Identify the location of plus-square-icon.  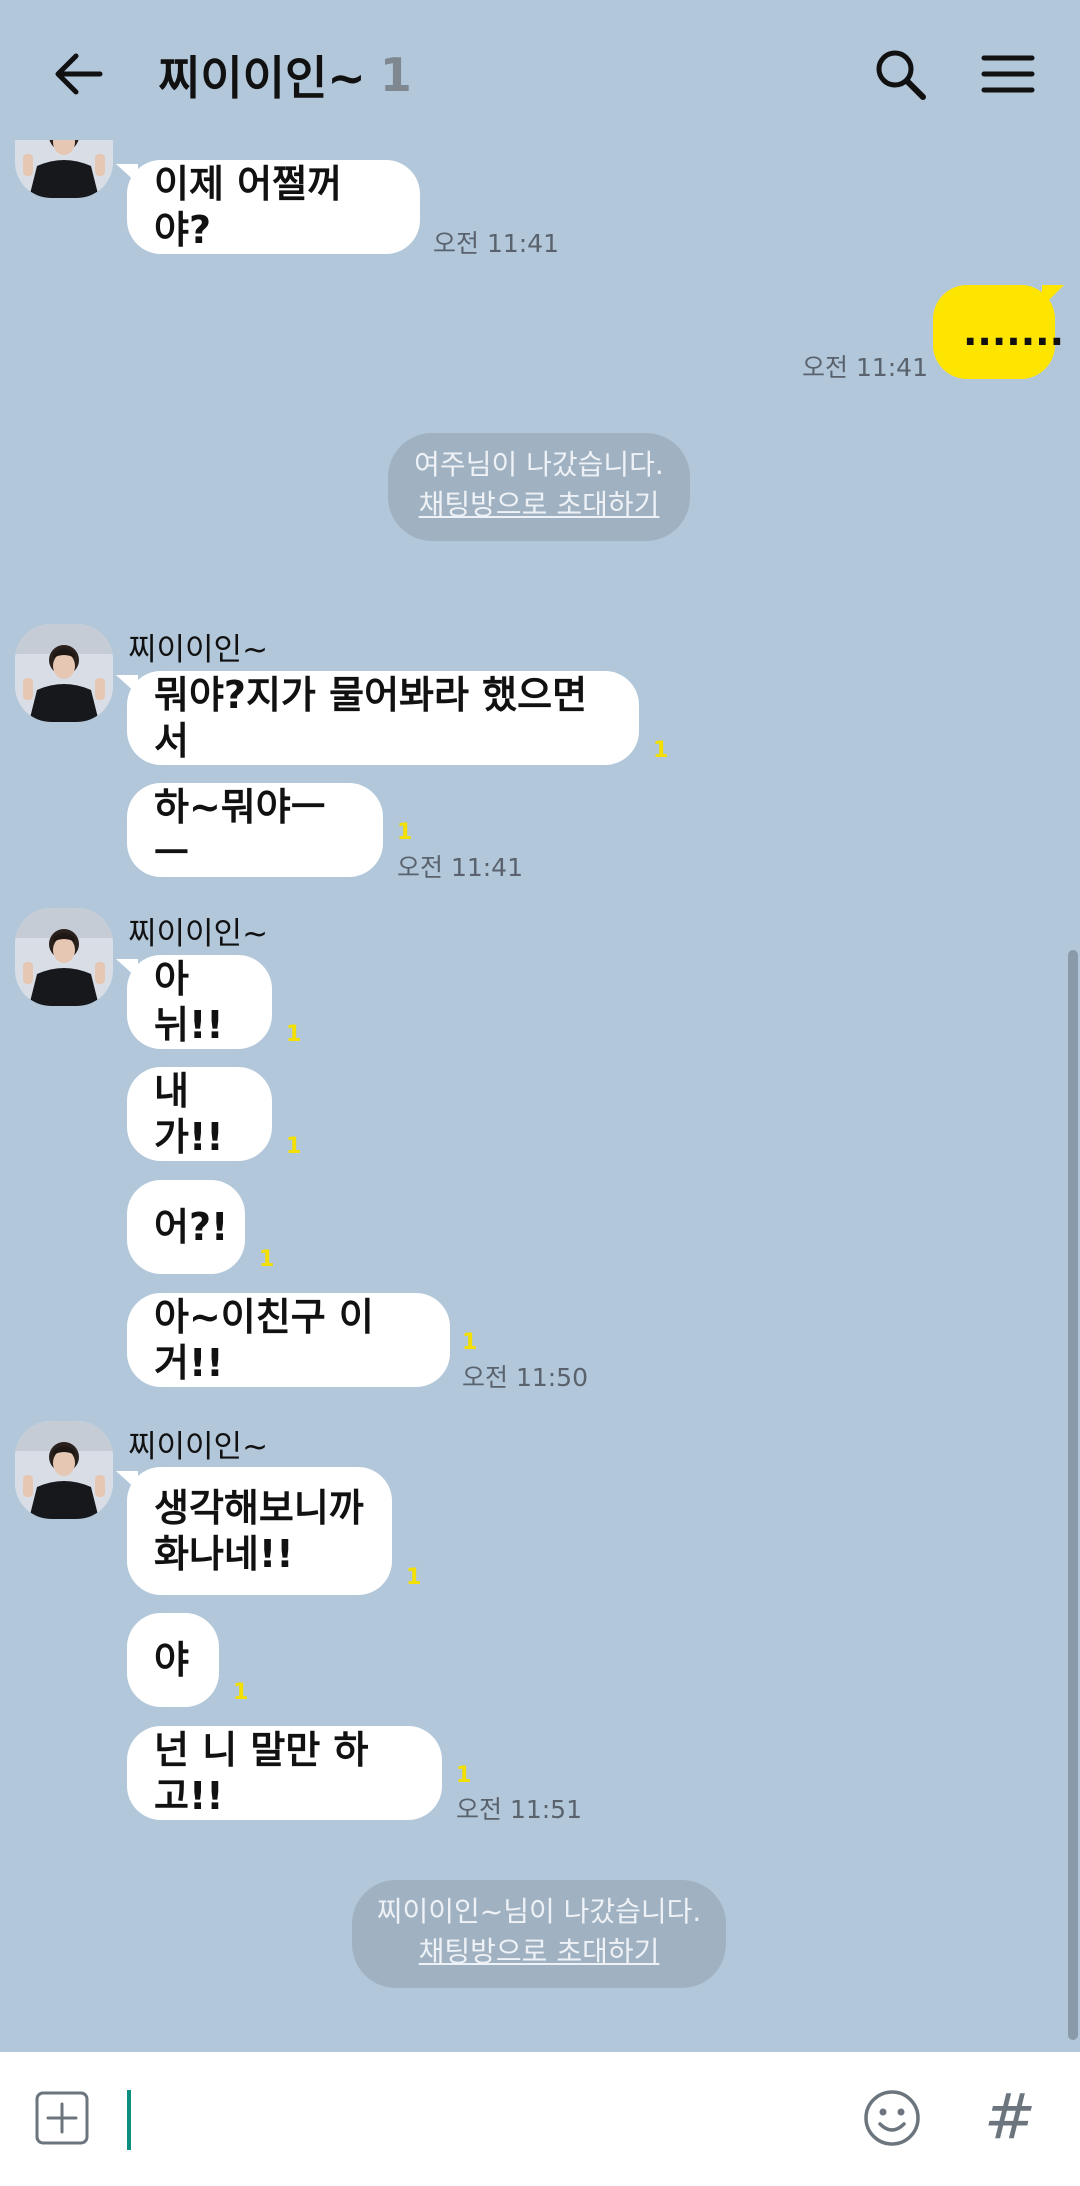
(62, 2118).